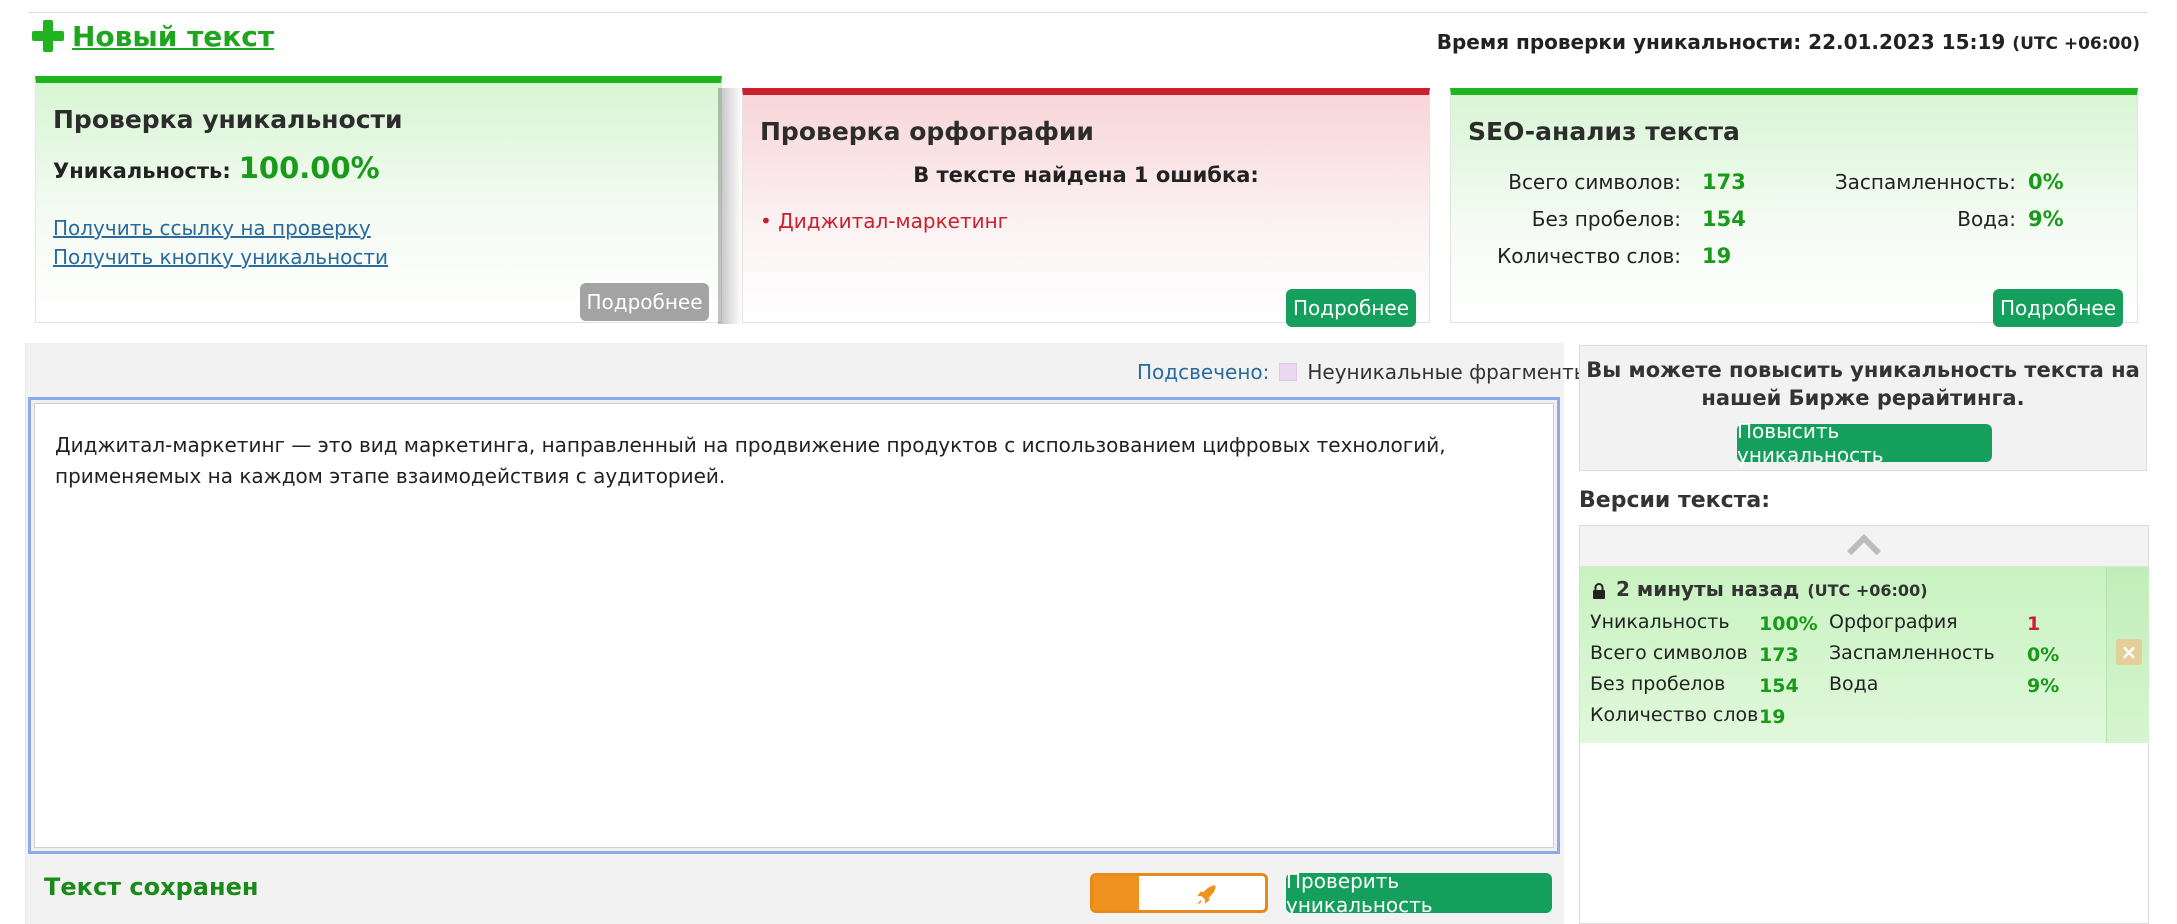  What do you see at coordinates (1912, 653) in the screenshot?
I see `version-spam-label: Заспамленность` at bounding box center [1912, 653].